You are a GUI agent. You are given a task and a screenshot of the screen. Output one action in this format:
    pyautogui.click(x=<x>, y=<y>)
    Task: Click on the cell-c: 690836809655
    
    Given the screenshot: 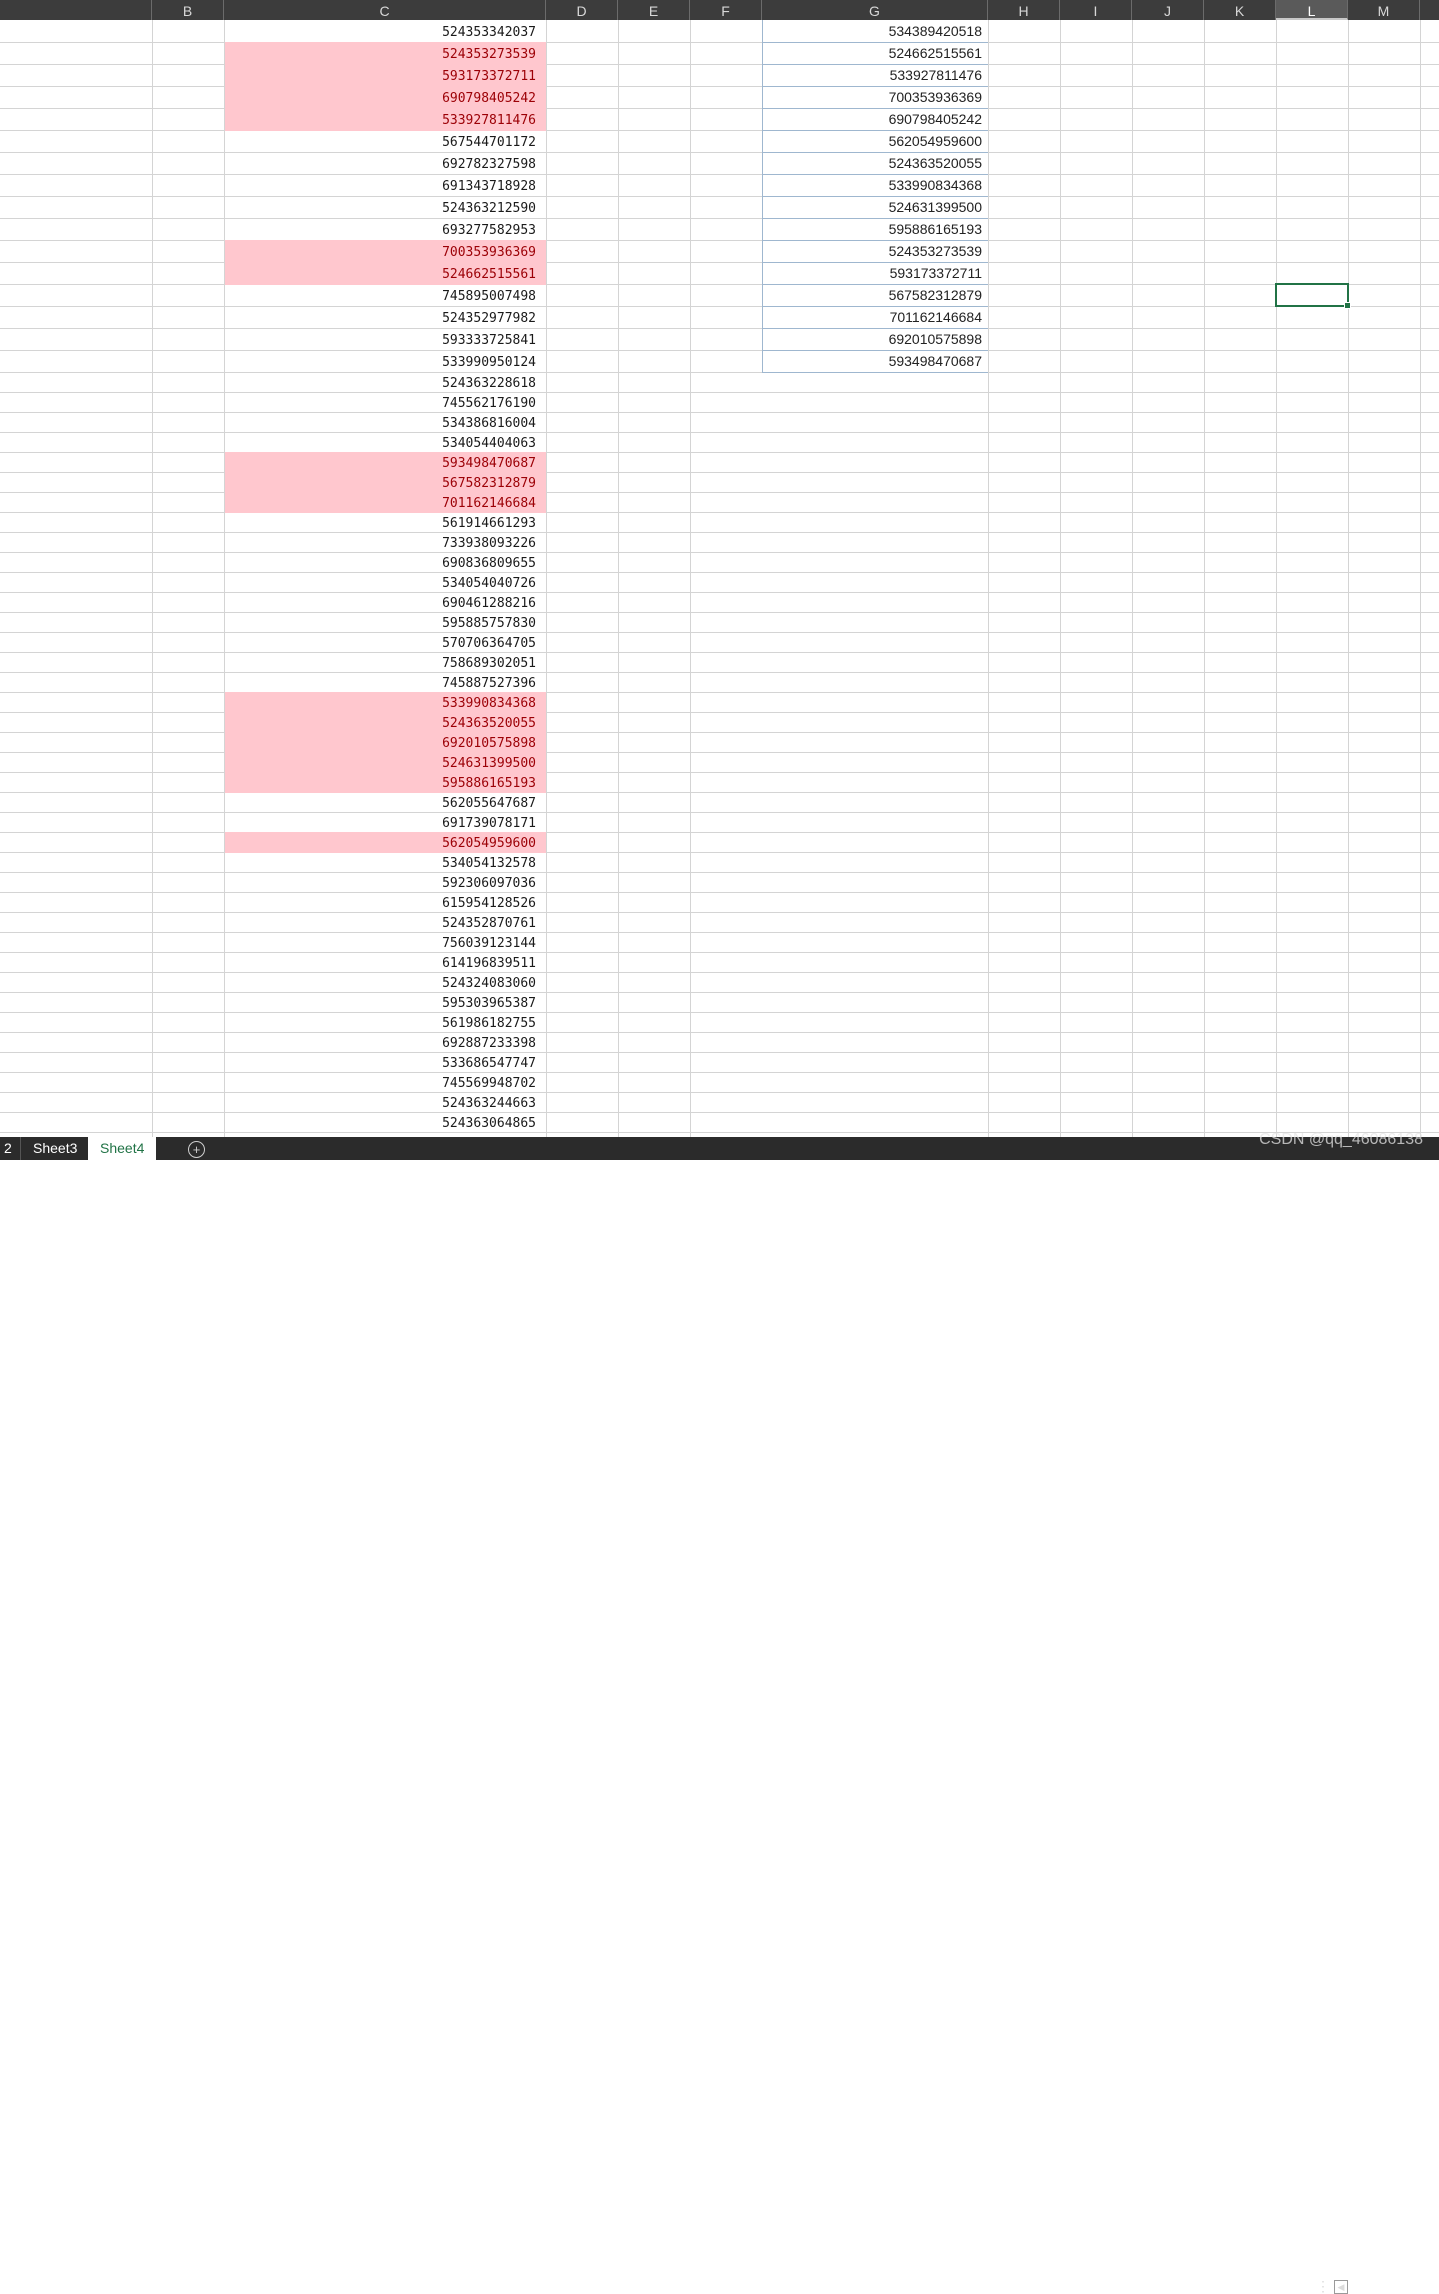 What is the action you would take?
    pyautogui.click(x=380, y=562)
    